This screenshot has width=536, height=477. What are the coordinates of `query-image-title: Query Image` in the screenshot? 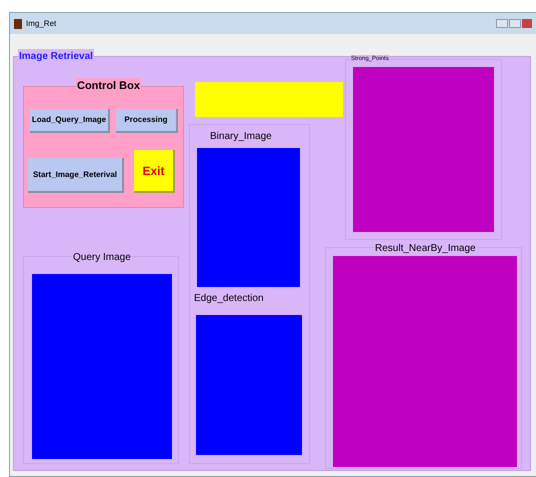 It's located at (102, 257).